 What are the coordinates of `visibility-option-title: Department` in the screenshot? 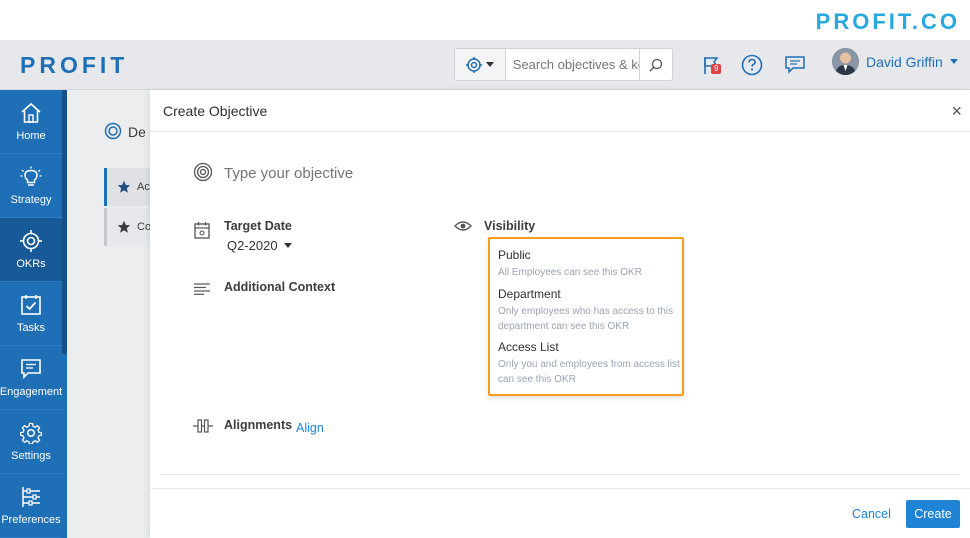 It's located at (529, 294).